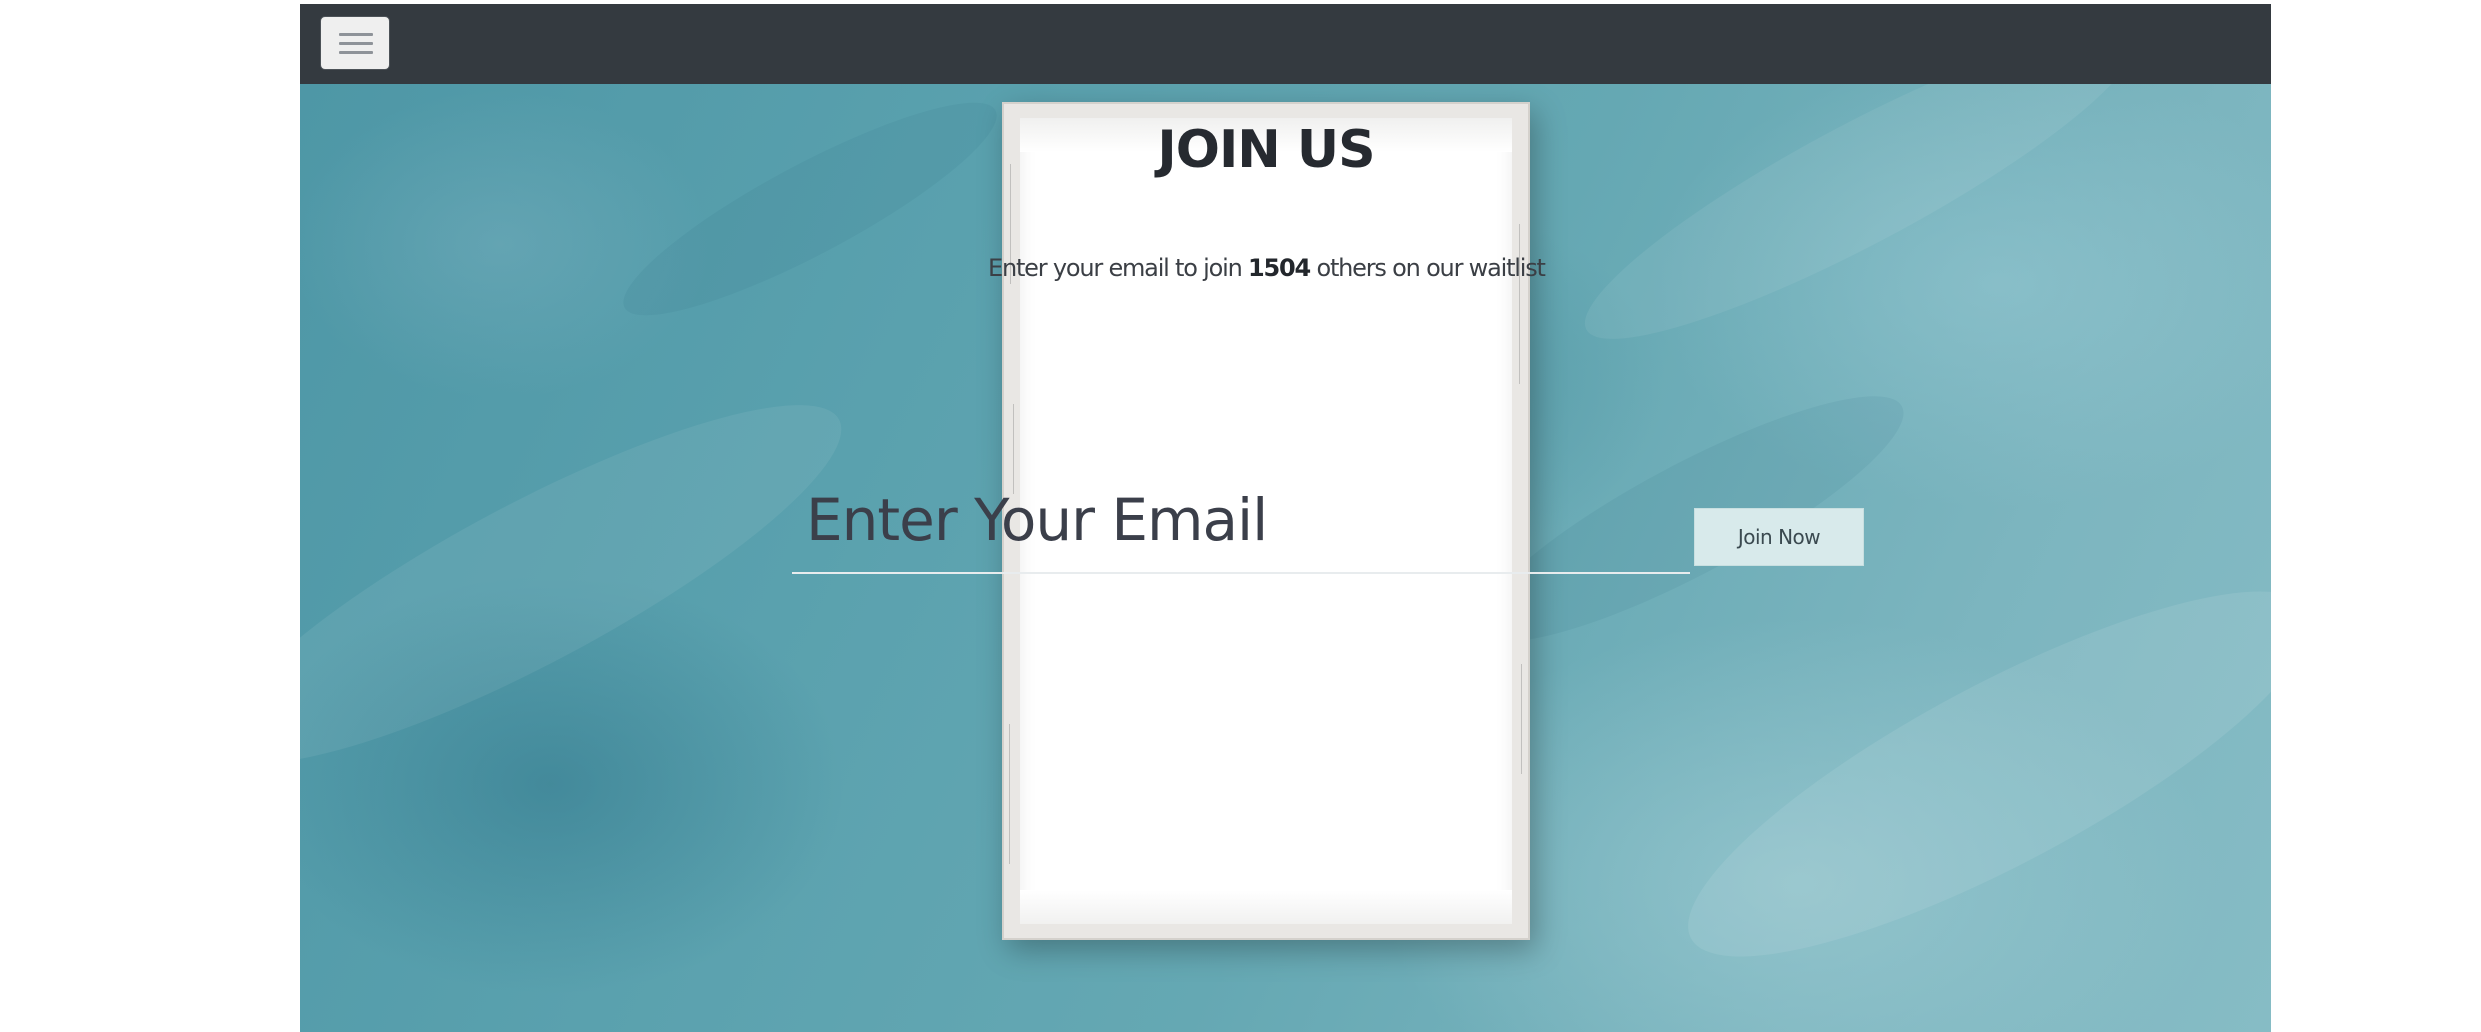 This screenshot has height=1032, width=2481. What do you see at coordinates (1427, 268) in the screenshot?
I see `subtitle-suffix: others on our waitlist` at bounding box center [1427, 268].